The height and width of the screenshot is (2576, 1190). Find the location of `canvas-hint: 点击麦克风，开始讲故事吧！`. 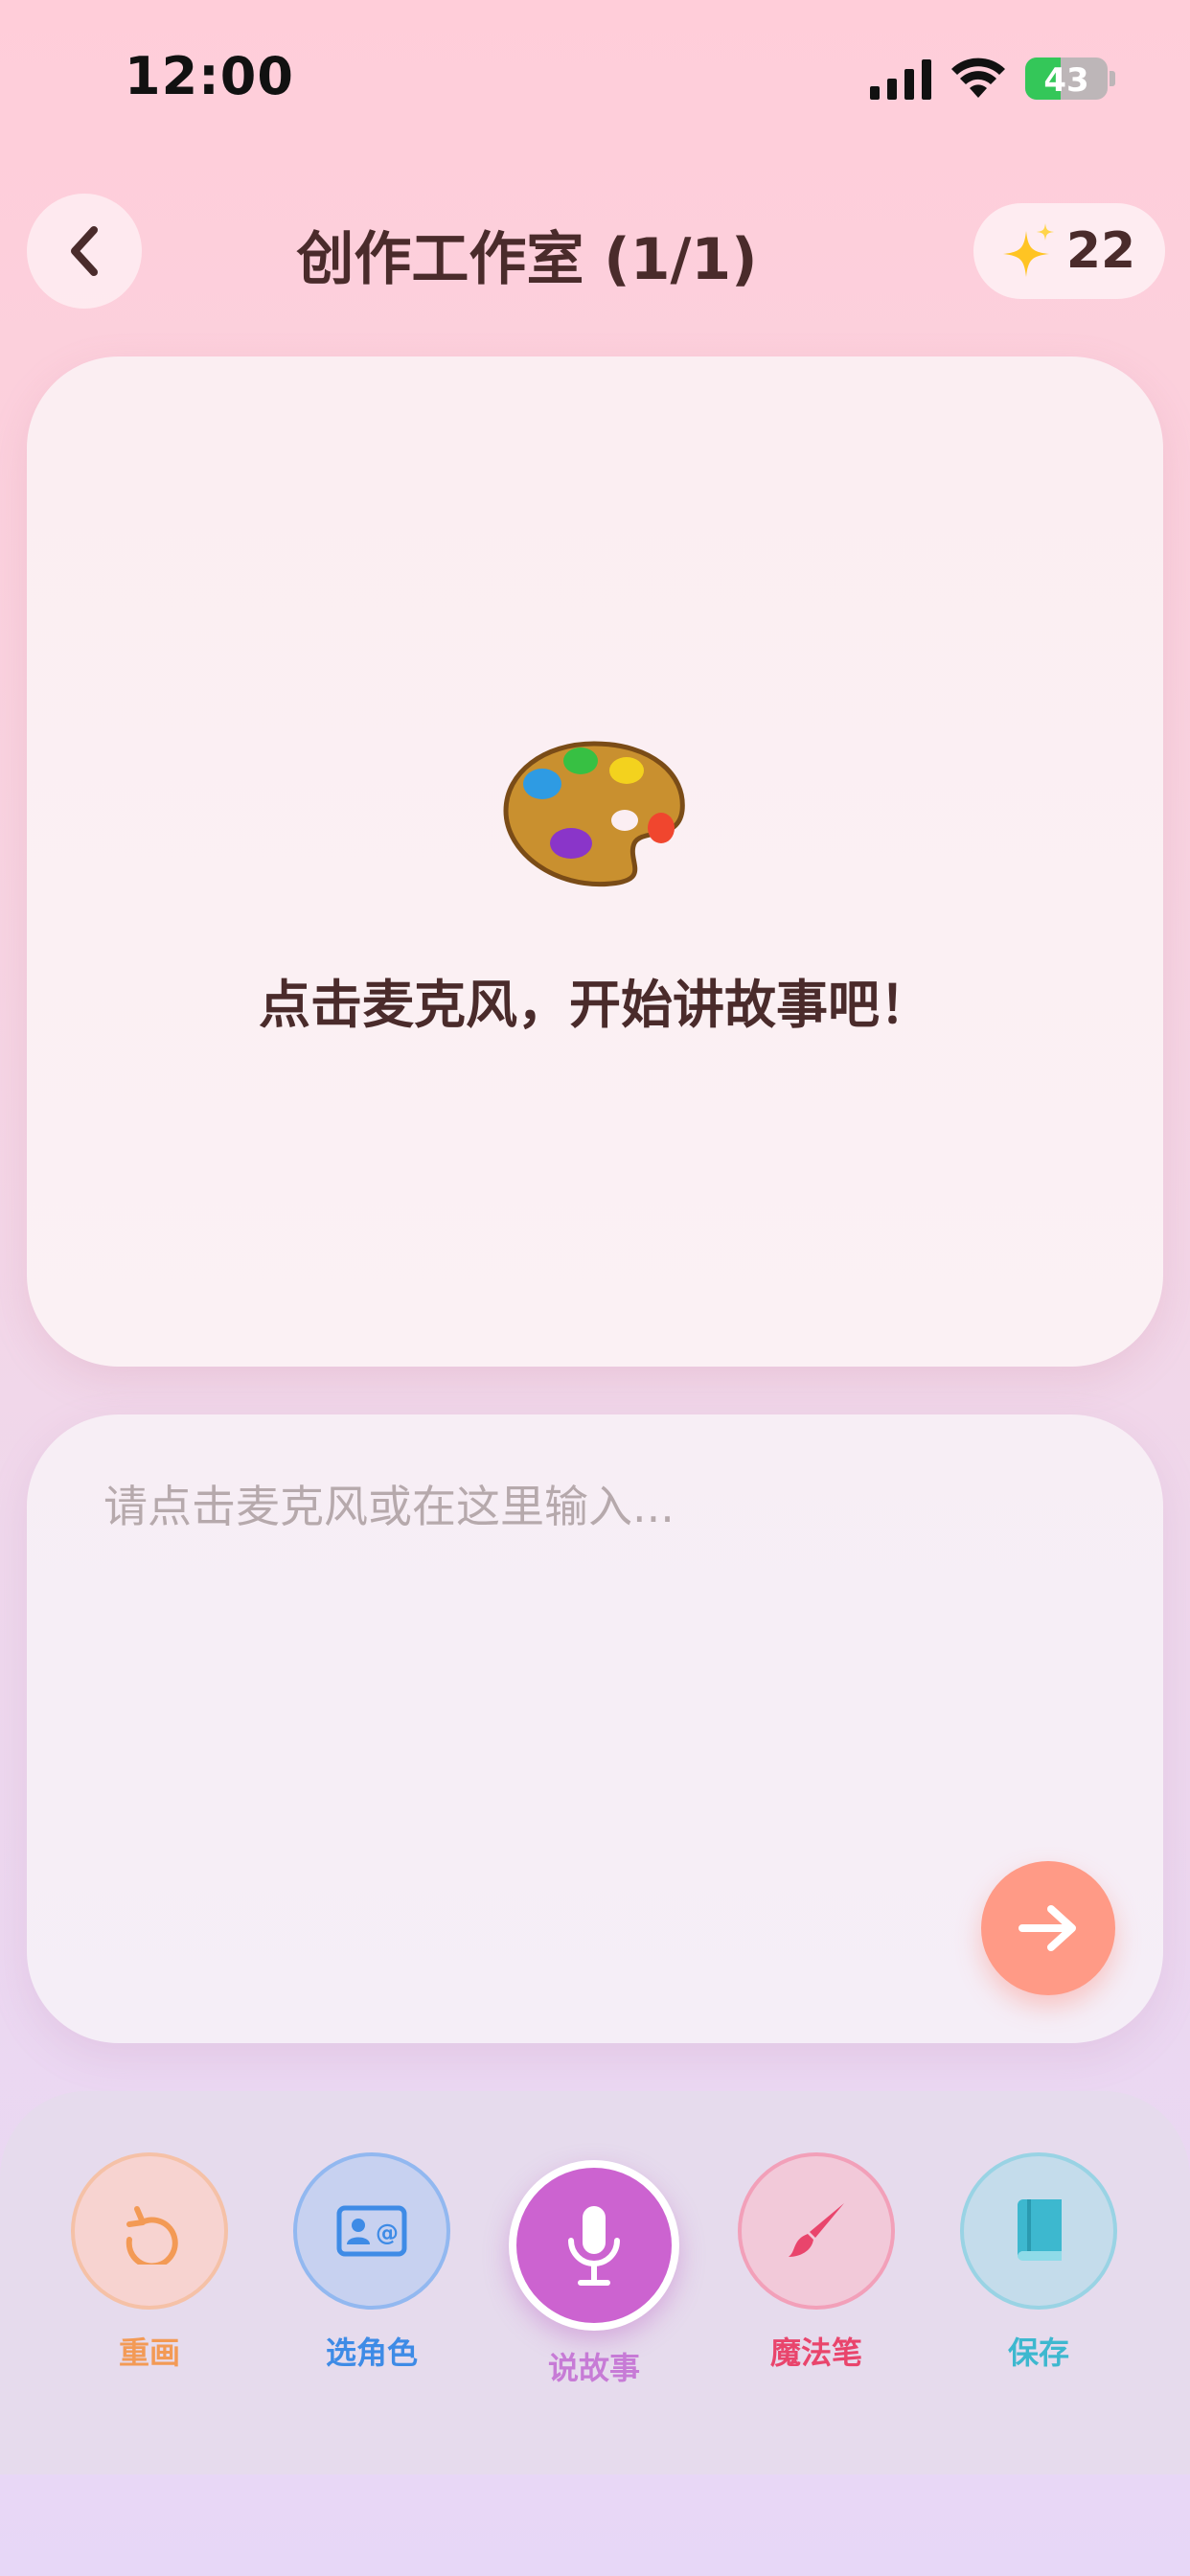

canvas-hint: 点击麦克风，开始讲故事吧！ is located at coordinates (595, 1005).